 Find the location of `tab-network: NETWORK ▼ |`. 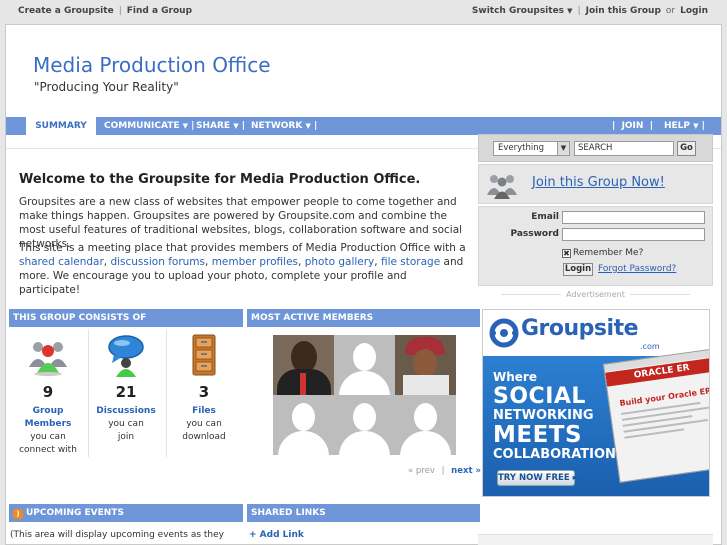

tab-network: NETWORK ▼ | is located at coordinates (284, 126).